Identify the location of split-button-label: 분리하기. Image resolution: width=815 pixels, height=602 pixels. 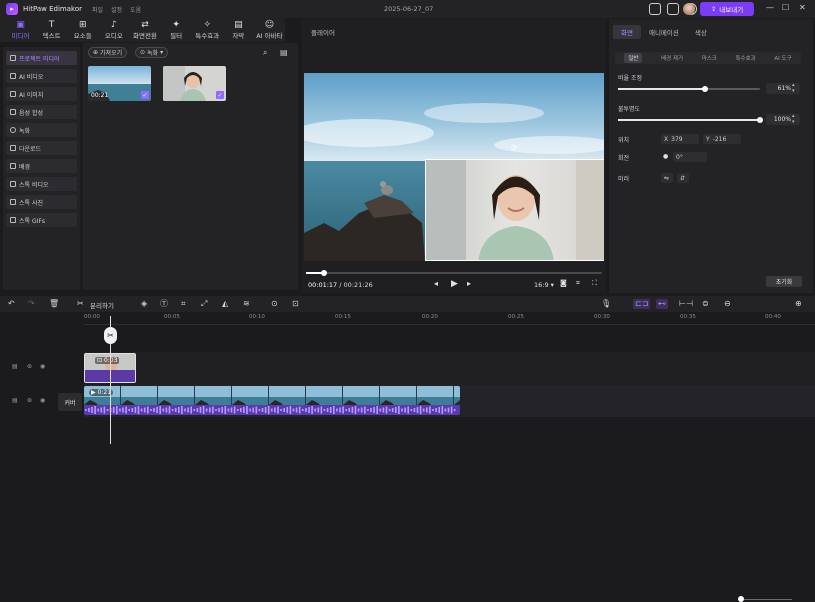
(102, 305).